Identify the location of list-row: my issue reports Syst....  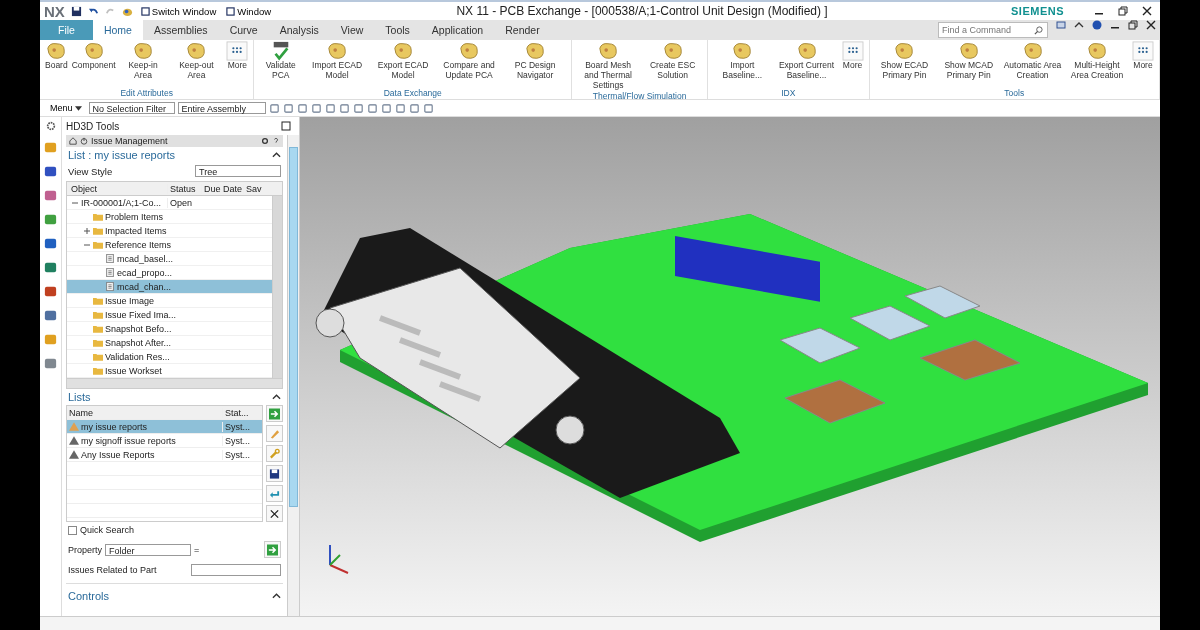
(164, 427).